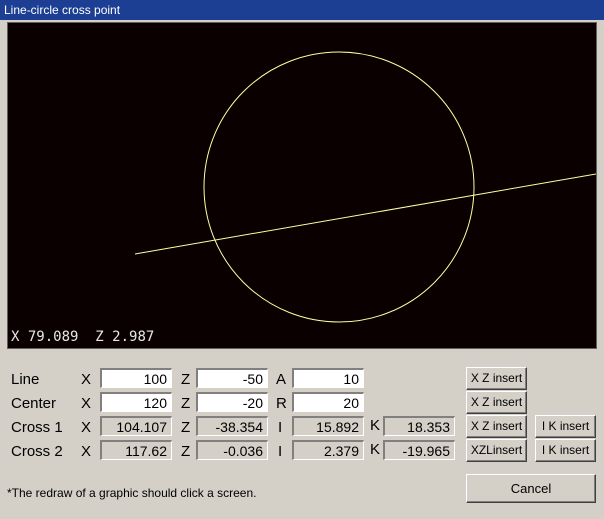 Image resolution: width=604 pixels, height=519 pixels. Describe the element at coordinates (186, 403) in the screenshot. I see `center-z-caption: Z` at that location.